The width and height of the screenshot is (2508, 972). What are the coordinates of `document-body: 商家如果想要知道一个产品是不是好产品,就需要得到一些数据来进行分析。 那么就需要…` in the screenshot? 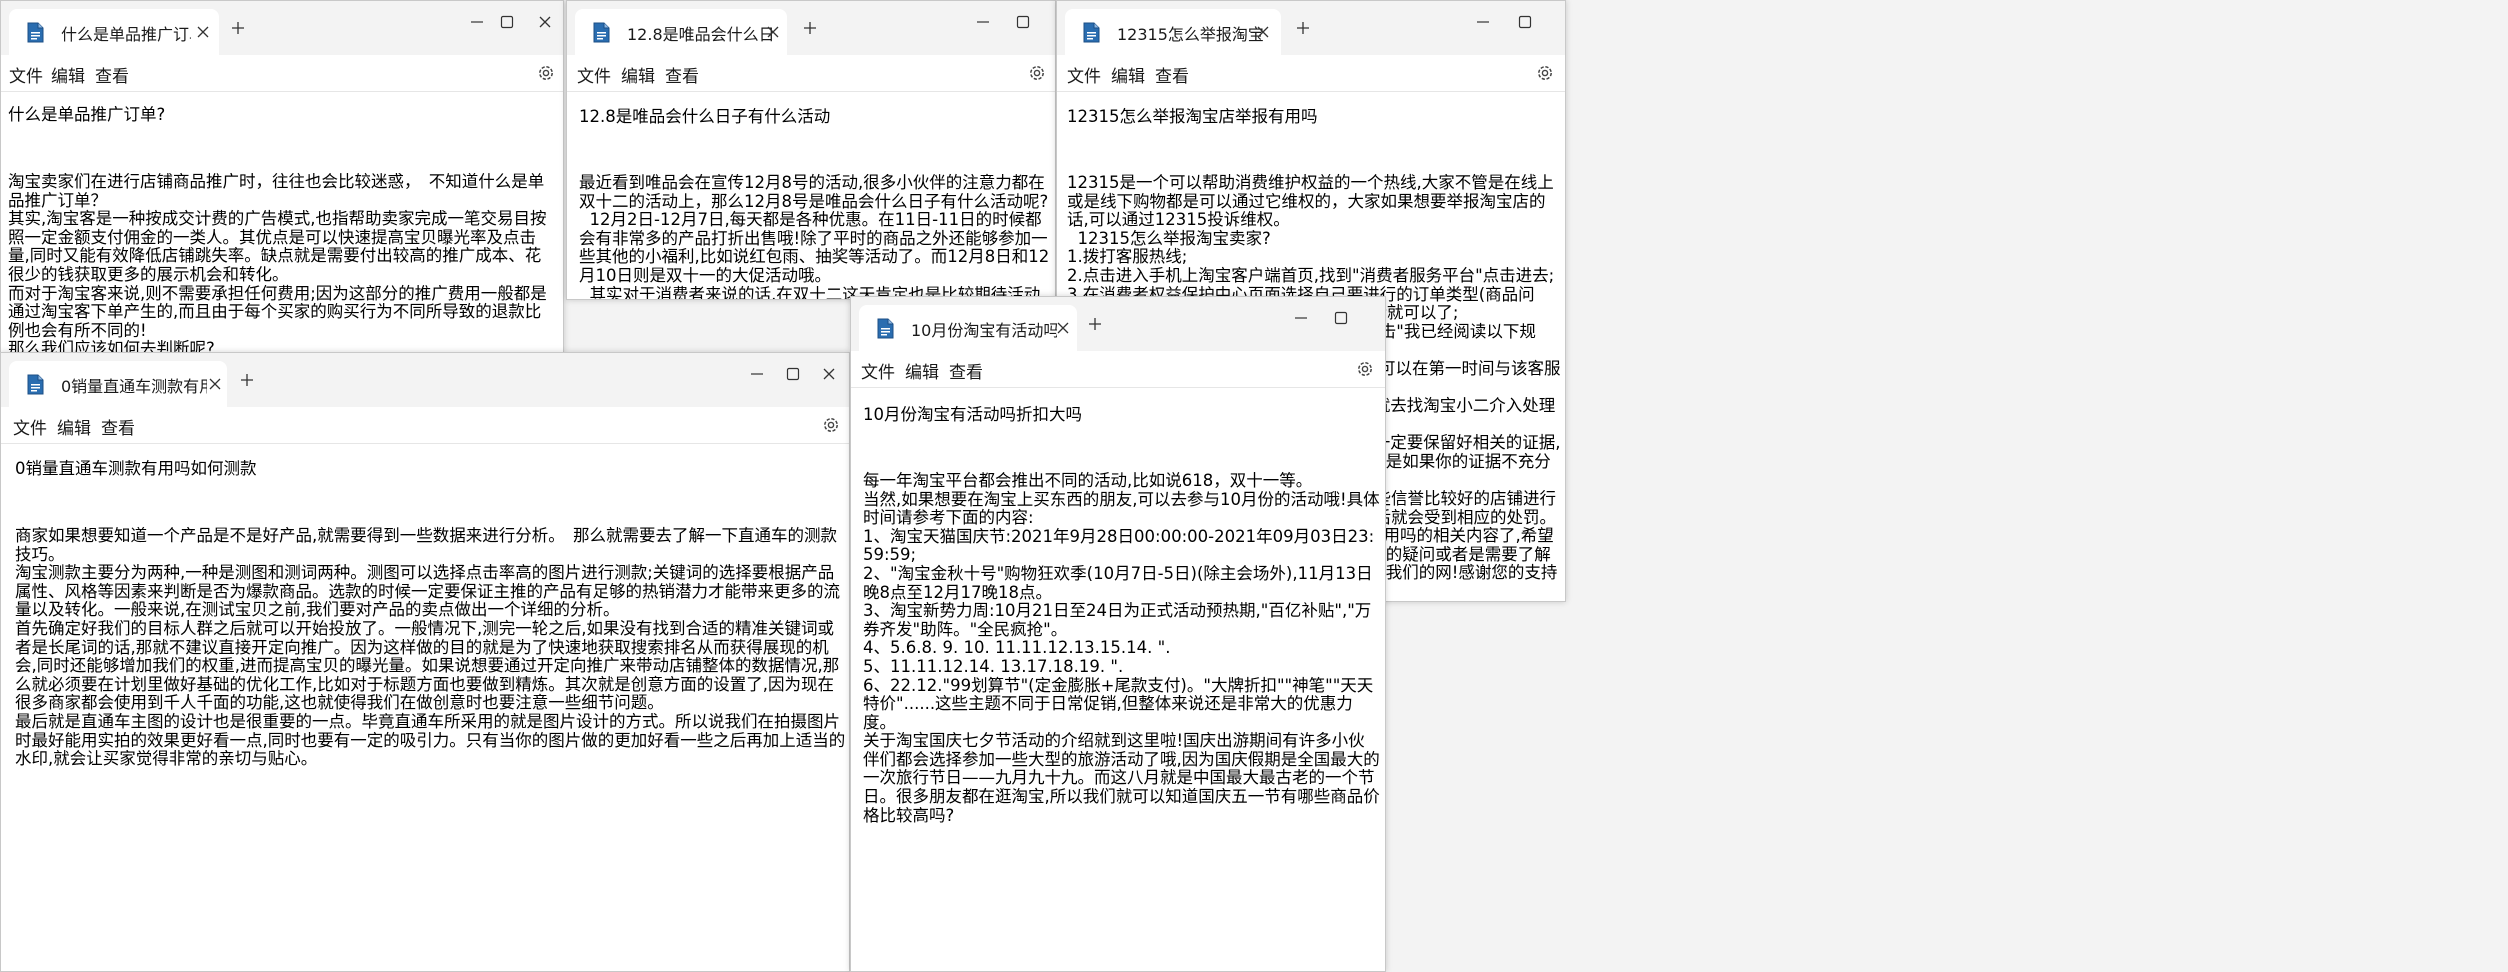 It's located at (430, 647).